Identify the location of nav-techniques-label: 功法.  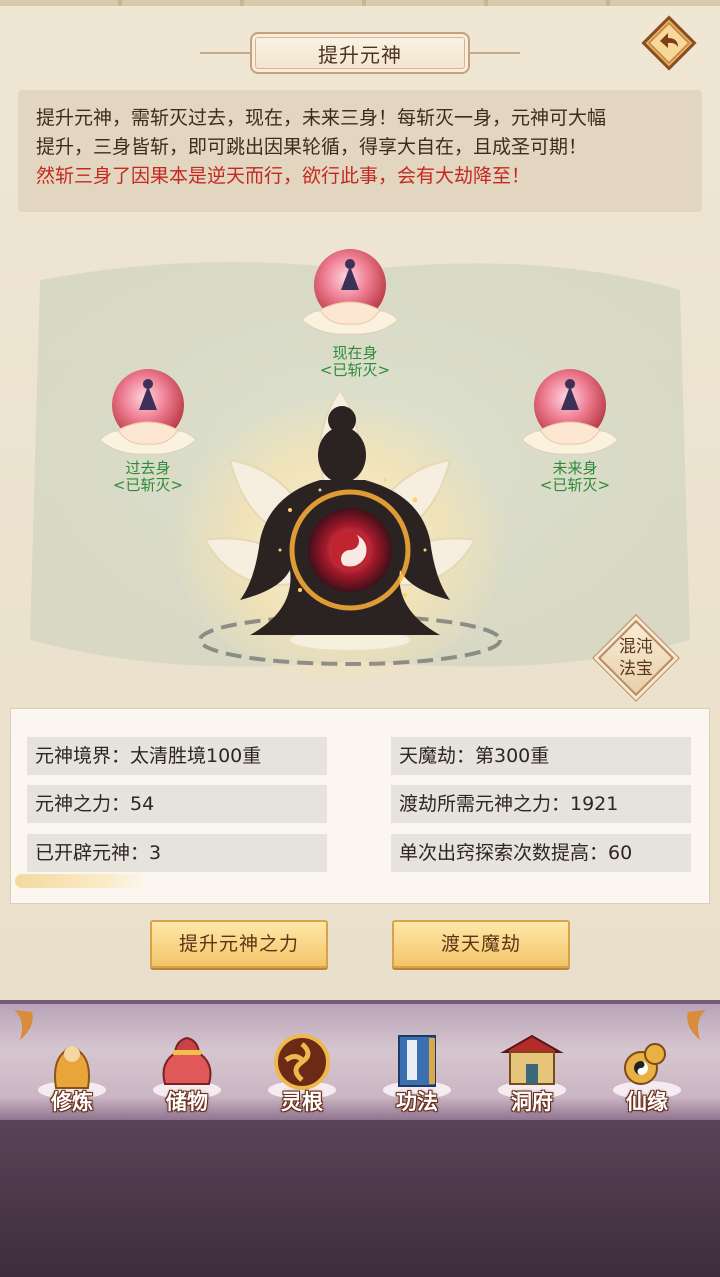
(417, 1102).